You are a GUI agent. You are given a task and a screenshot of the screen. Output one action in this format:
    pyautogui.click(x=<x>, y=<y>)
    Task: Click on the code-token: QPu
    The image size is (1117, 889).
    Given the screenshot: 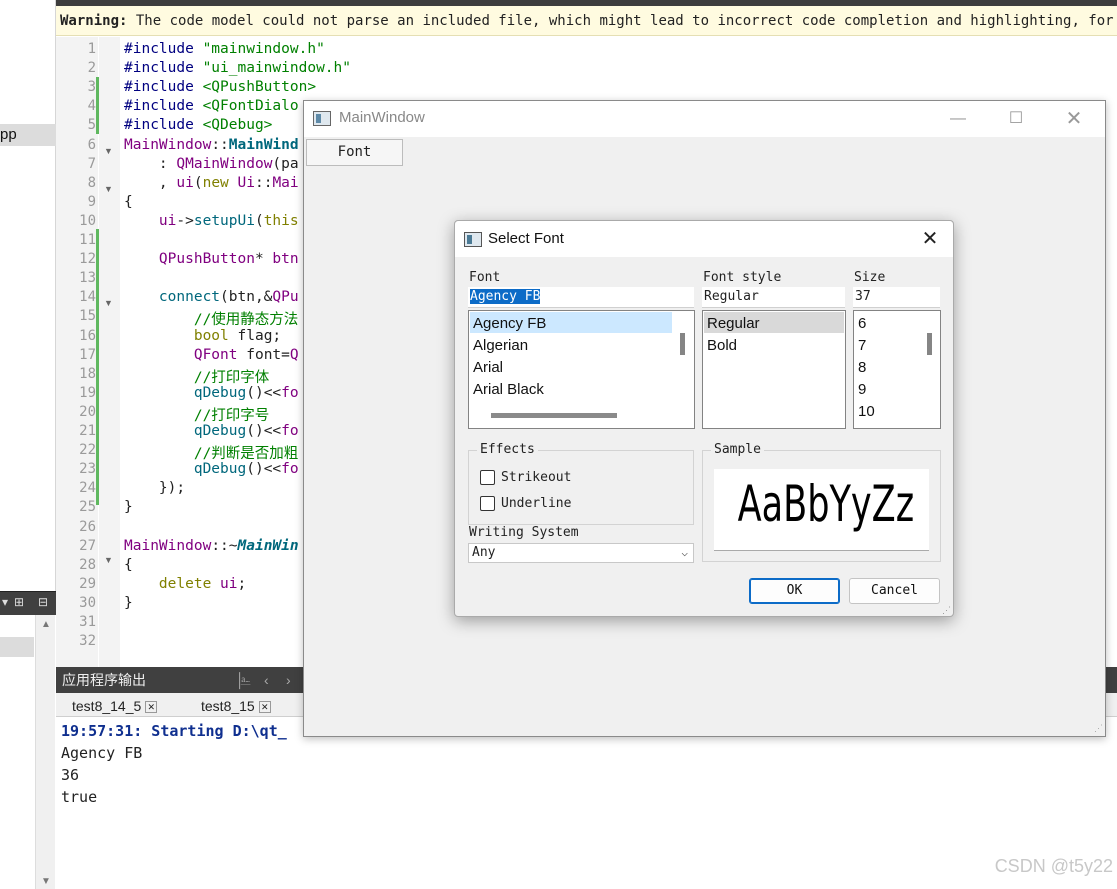 What is the action you would take?
    pyautogui.click(x=285, y=297)
    